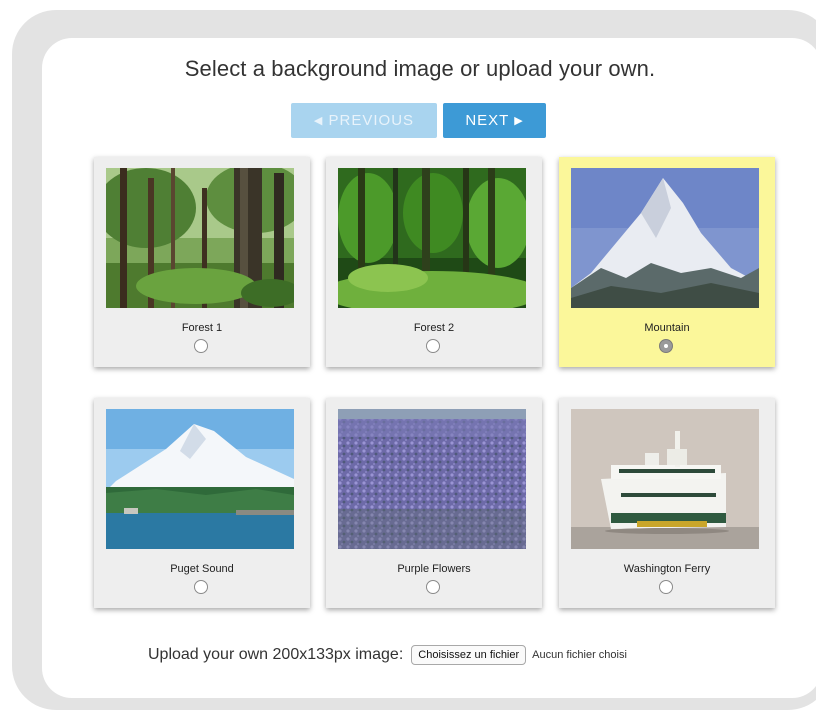 This screenshot has height=710, width=816. What do you see at coordinates (202, 569) in the screenshot?
I see `image-label: Puget Sound` at bounding box center [202, 569].